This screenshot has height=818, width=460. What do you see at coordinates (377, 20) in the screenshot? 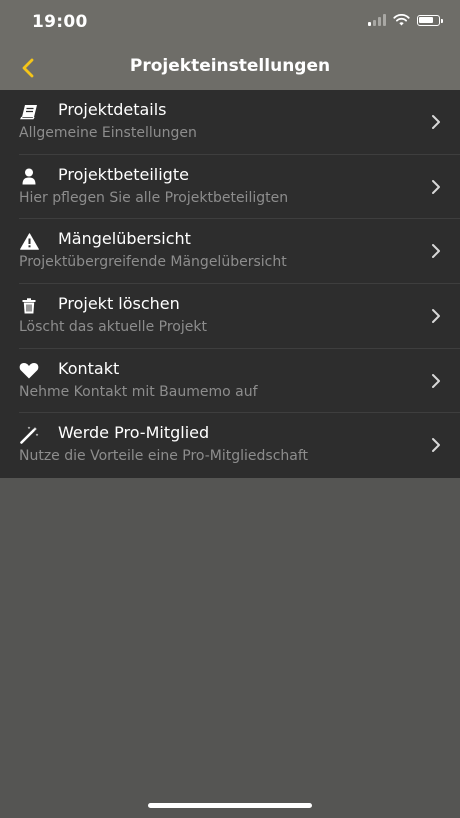
I see `cellular-signal-icon` at bounding box center [377, 20].